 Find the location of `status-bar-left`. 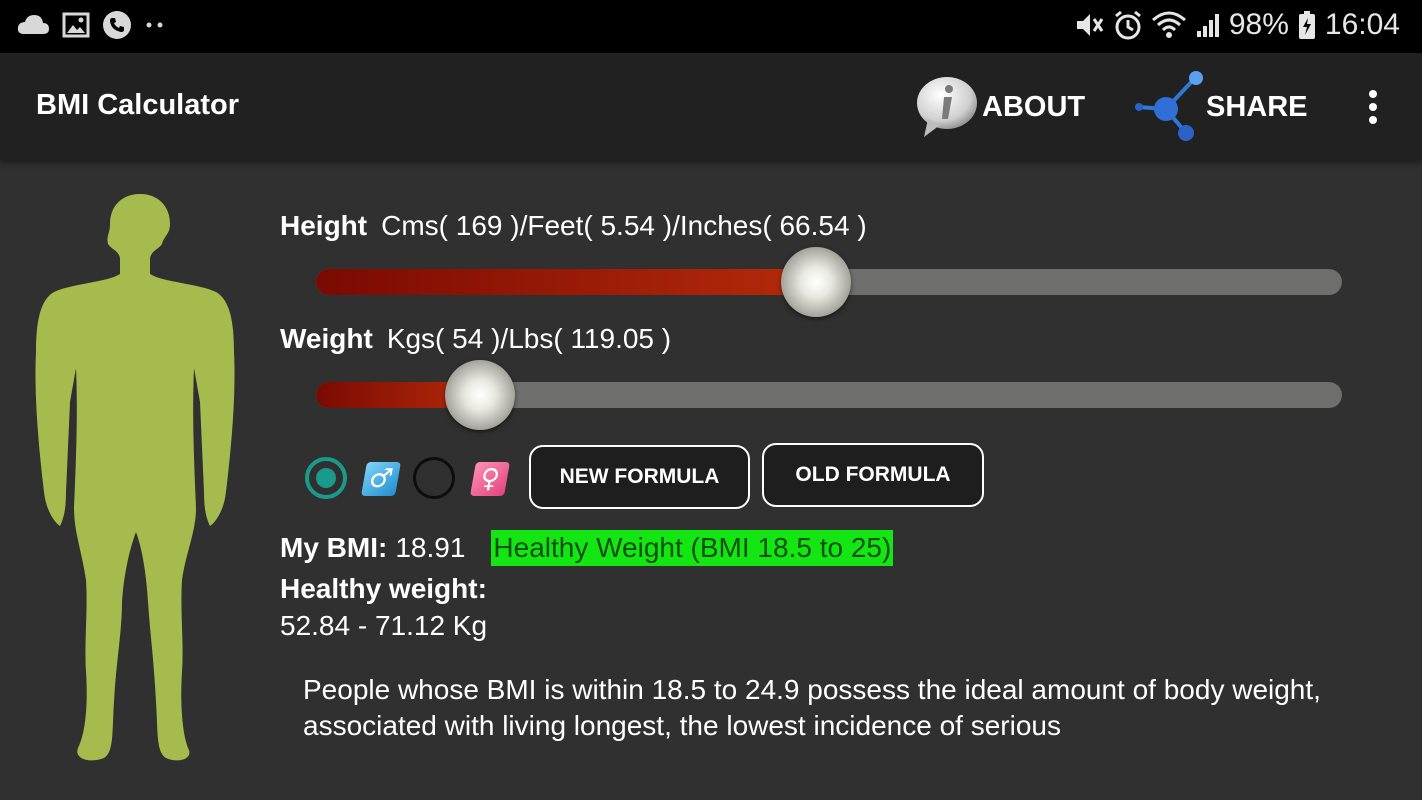

status-bar-left is located at coordinates (91, 25).